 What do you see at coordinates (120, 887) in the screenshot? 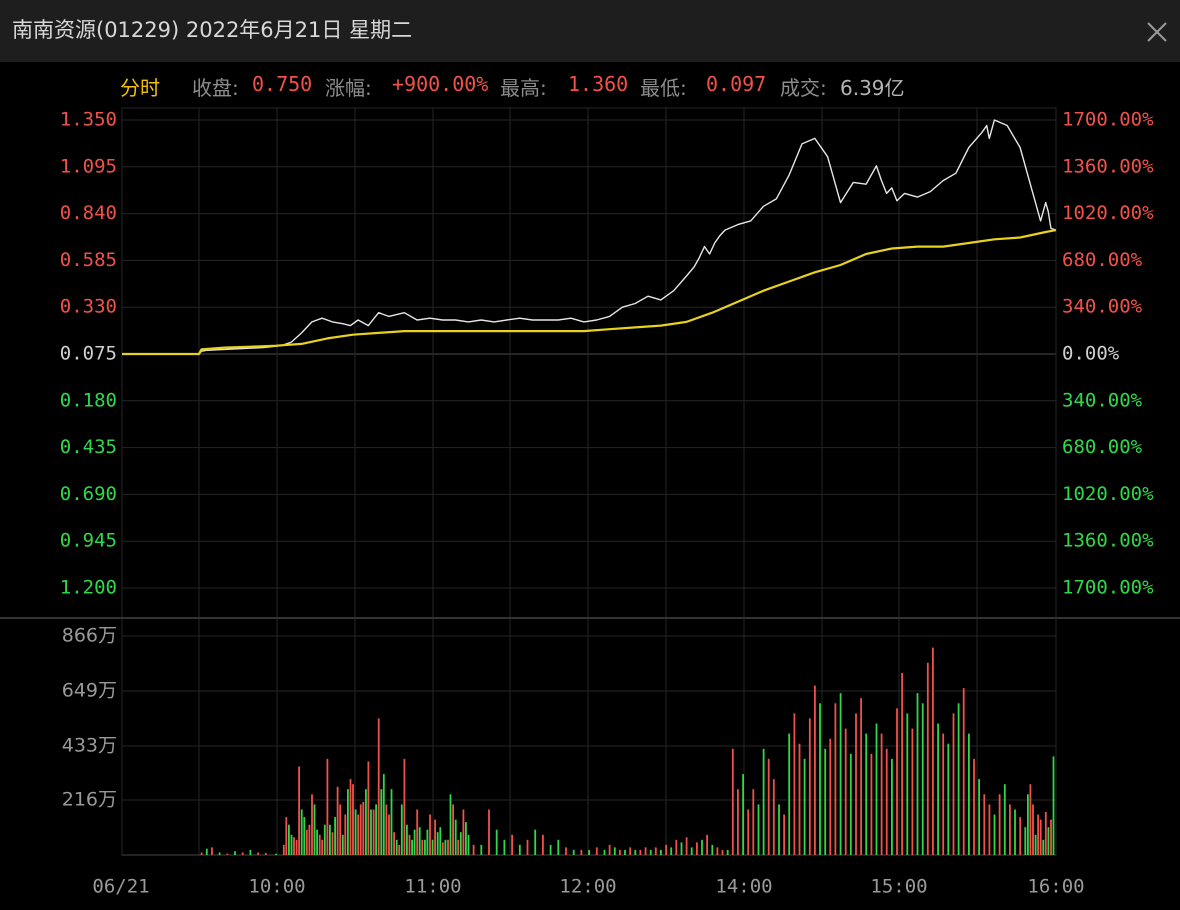
I see `x-tick: 06/21` at bounding box center [120, 887].